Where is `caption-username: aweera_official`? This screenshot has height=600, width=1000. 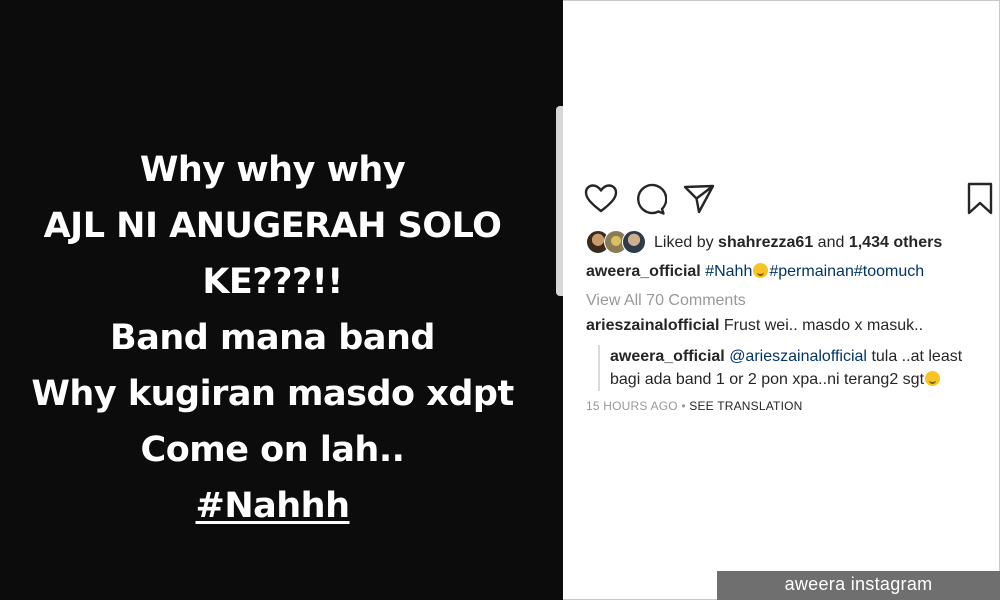
caption-username: aweera_official is located at coordinates (643, 271).